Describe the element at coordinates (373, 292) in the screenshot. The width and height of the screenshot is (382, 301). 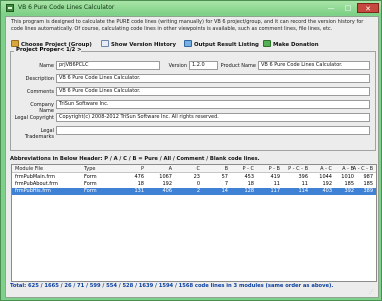
I see `resize-grip-icon: ⋰` at that location.